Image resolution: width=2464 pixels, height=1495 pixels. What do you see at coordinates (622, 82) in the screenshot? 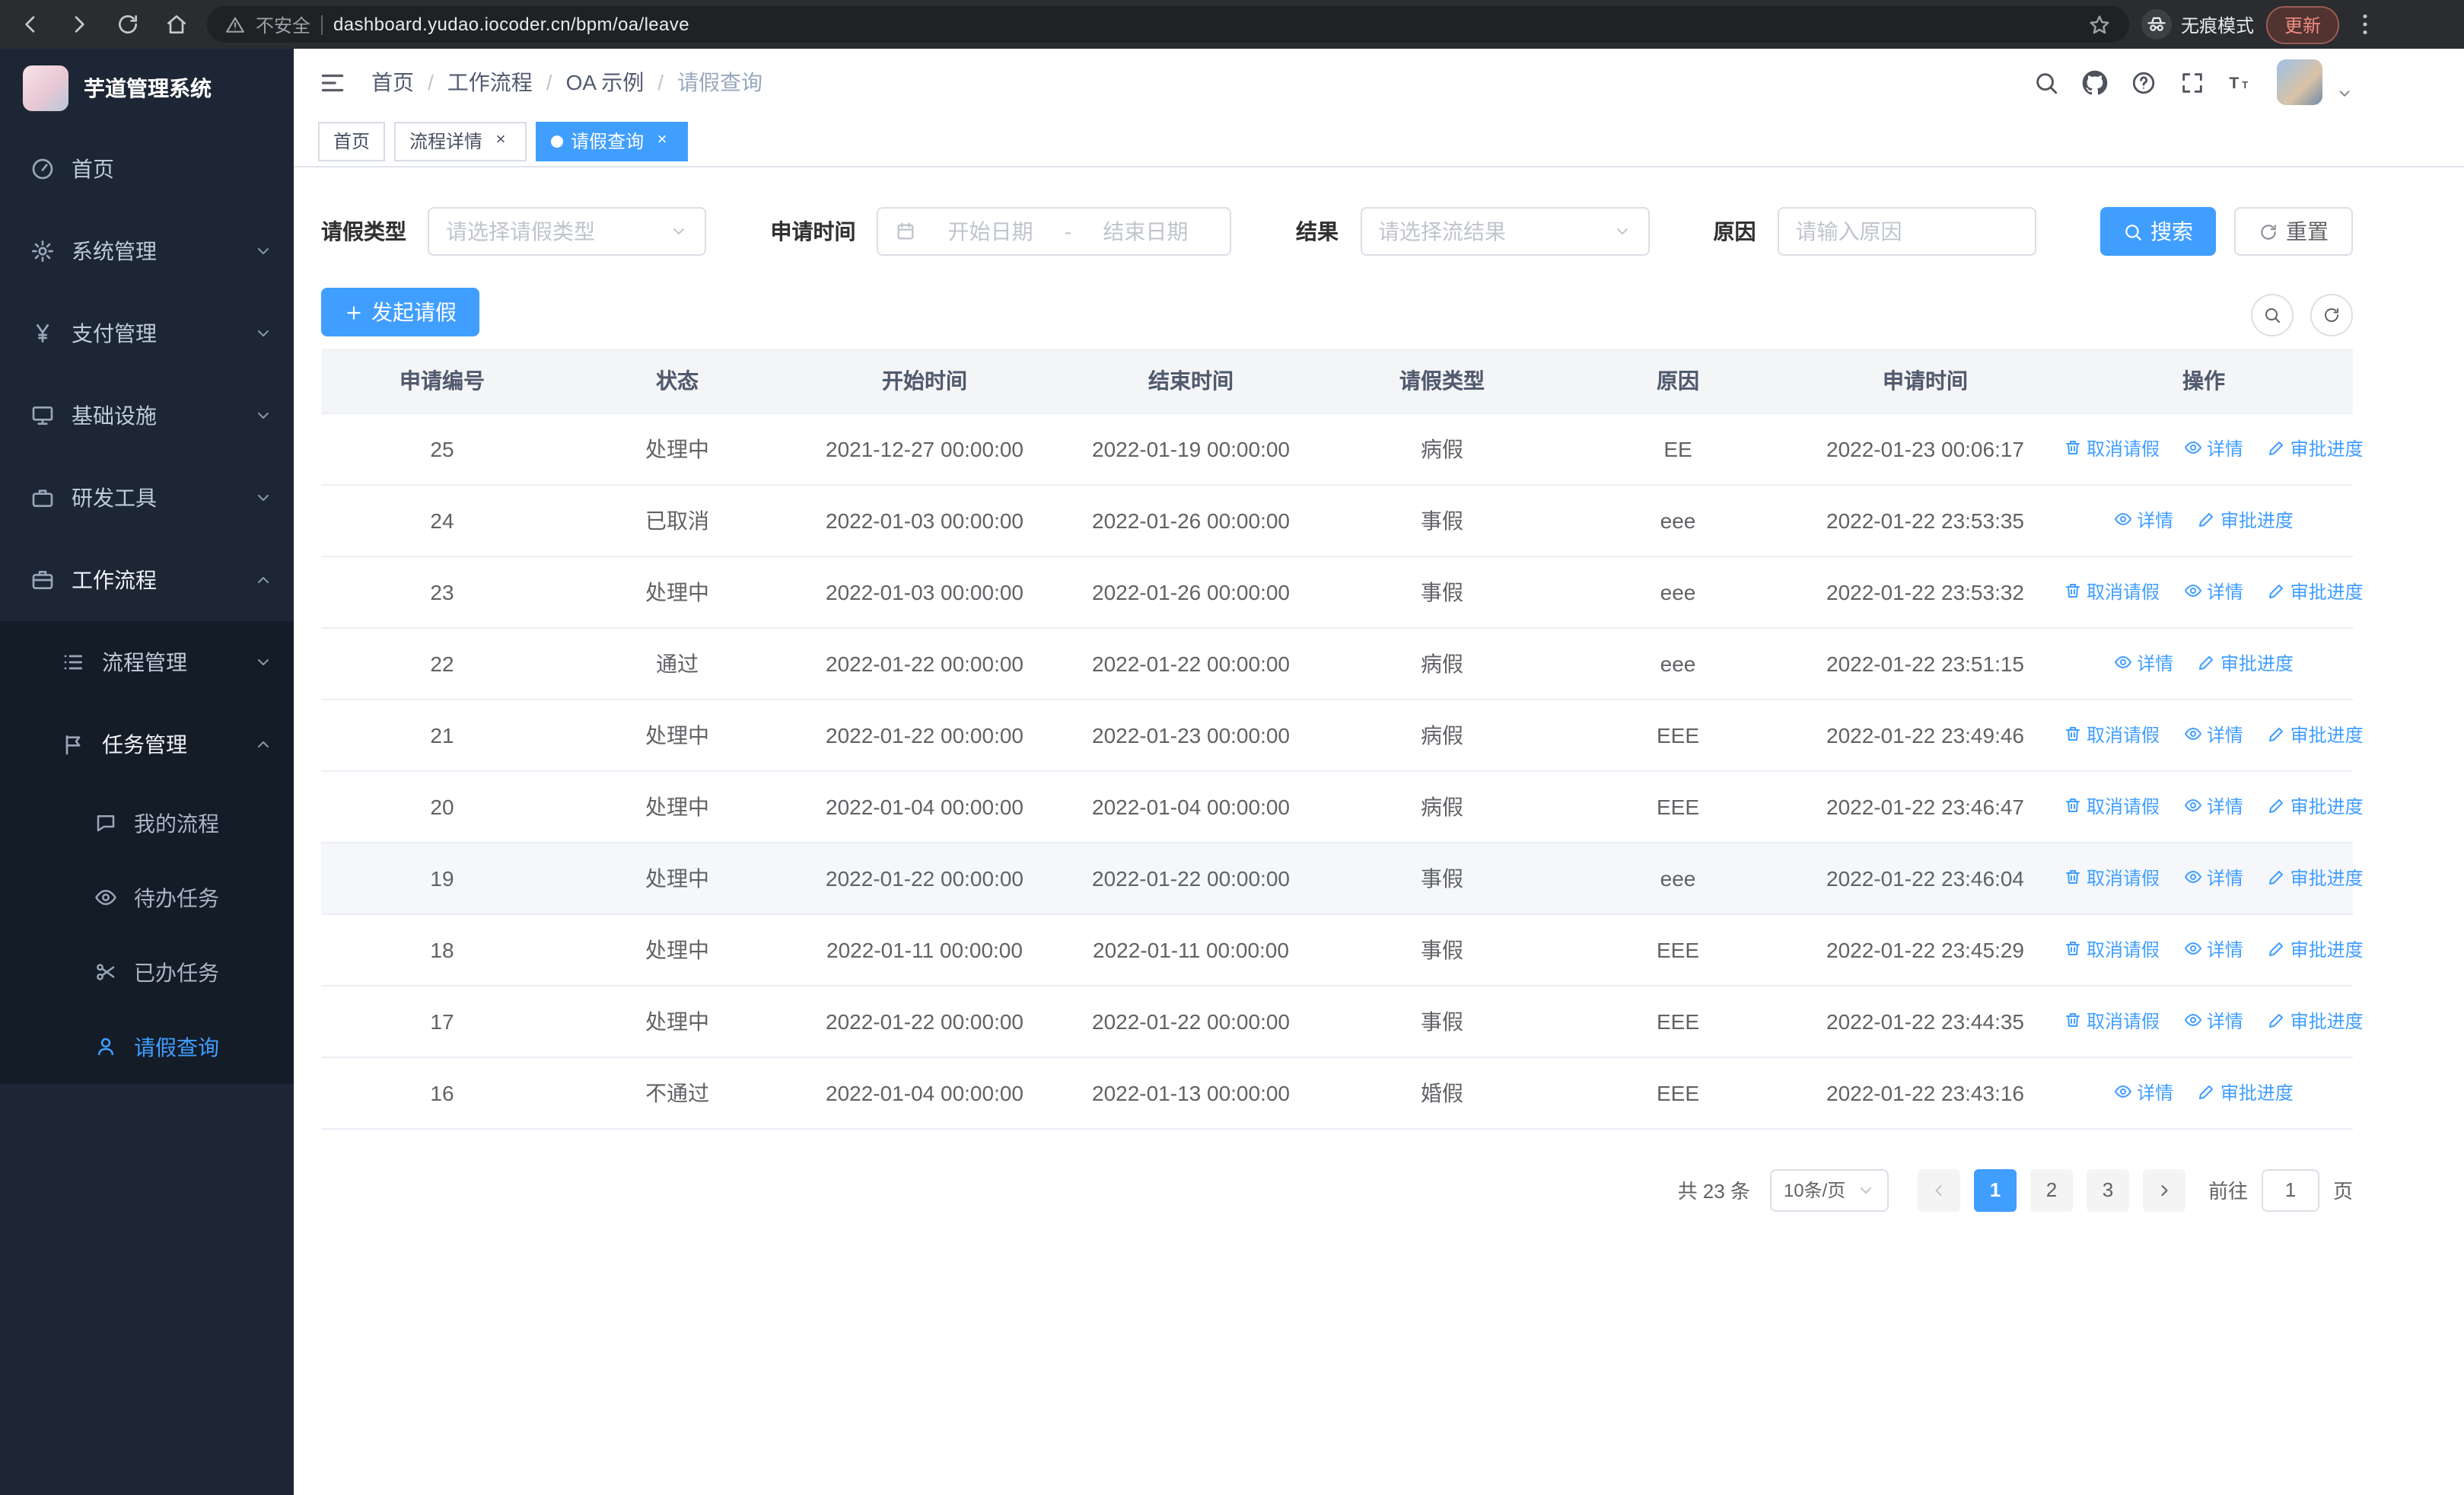
I see `breadcrumb-item: OA 示例 /` at bounding box center [622, 82].